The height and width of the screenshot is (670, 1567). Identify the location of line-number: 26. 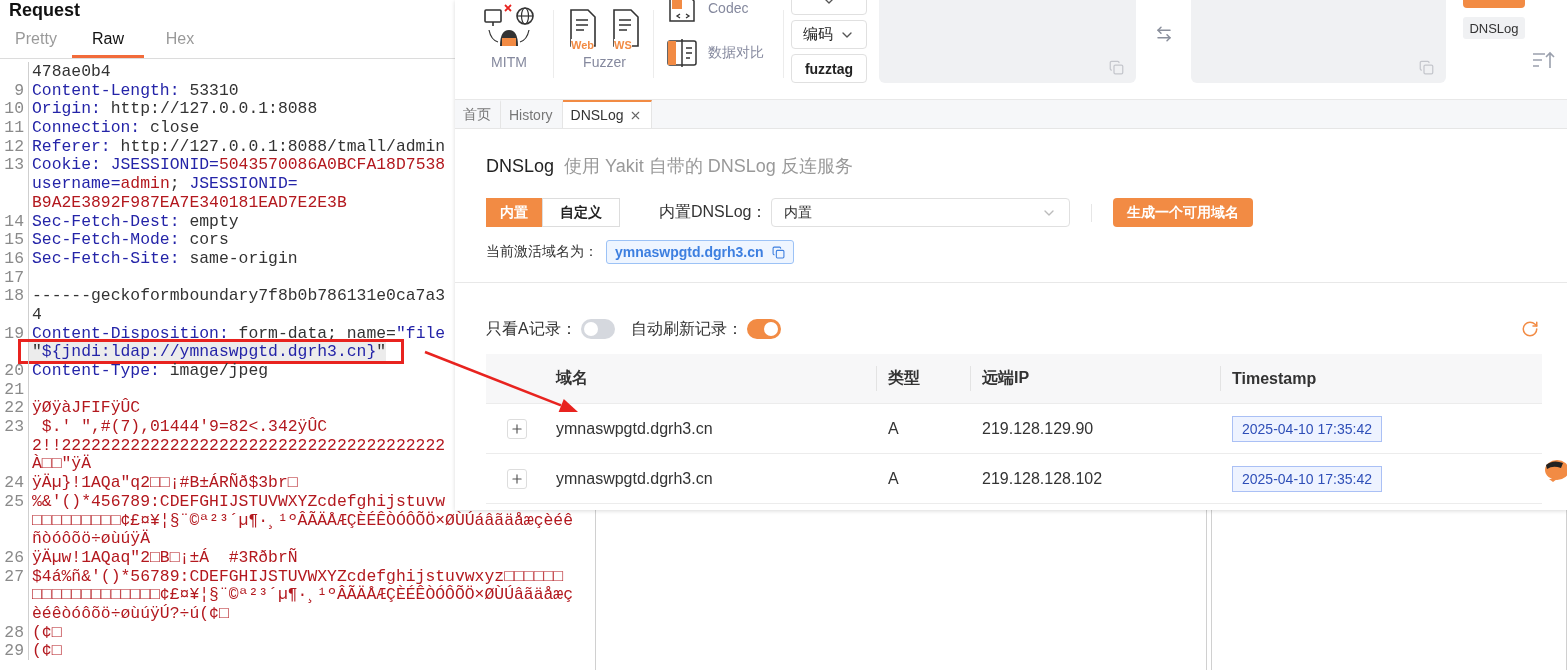
(14, 557).